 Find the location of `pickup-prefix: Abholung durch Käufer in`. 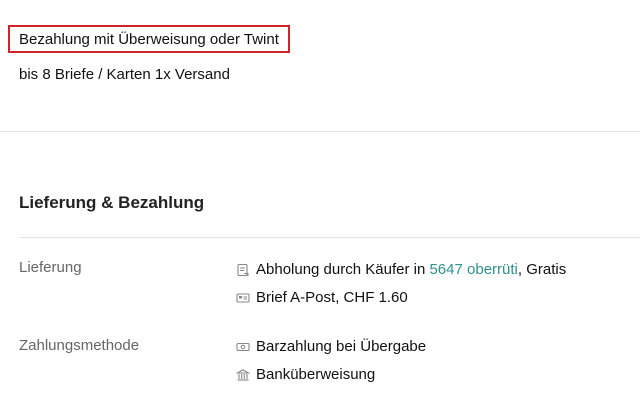

pickup-prefix: Abholung durch Käufer in is located at coordinates (341, 269).